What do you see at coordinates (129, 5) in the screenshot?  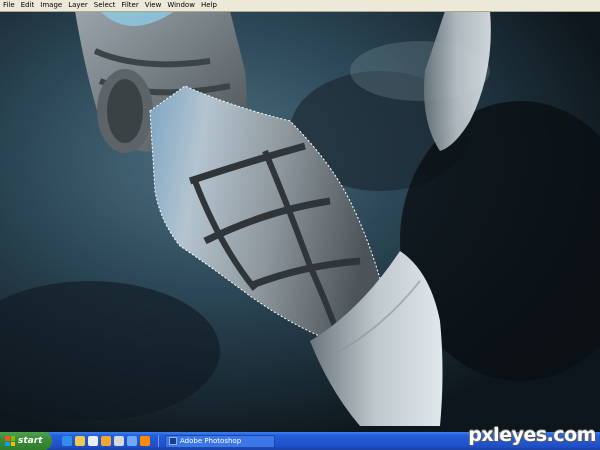 I see `menu-filter: Filter` at bounding box center [129, 5].